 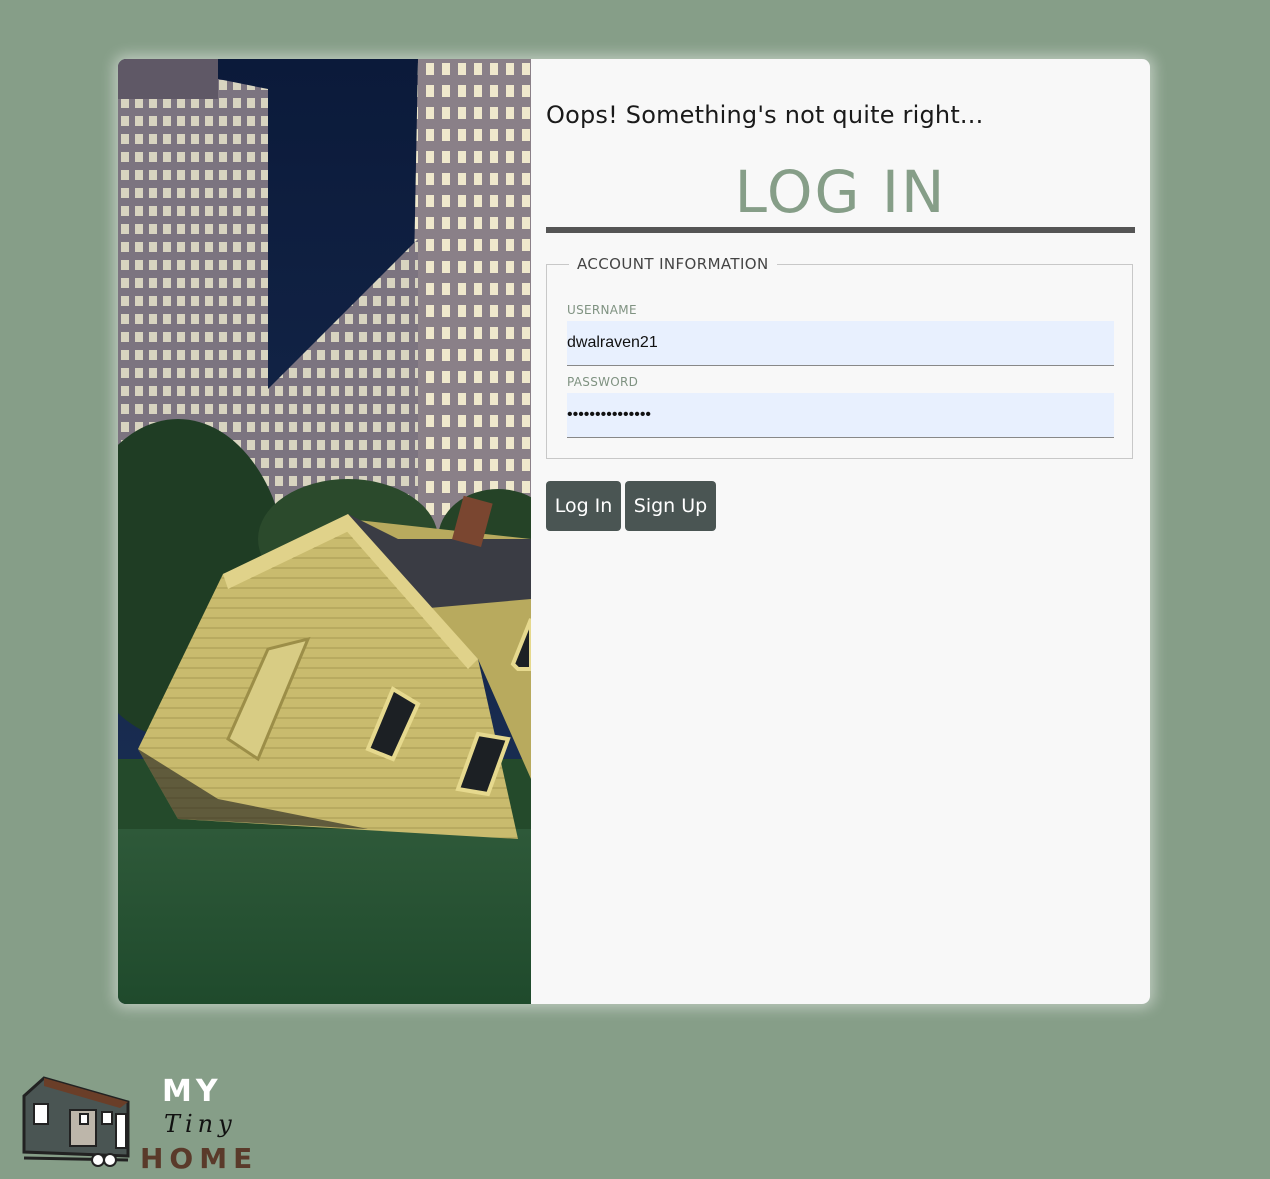 What do you see at coordinates (583, 506) in the screenshot?
I see `login-button: Log In` at bounding box center [583, 506].